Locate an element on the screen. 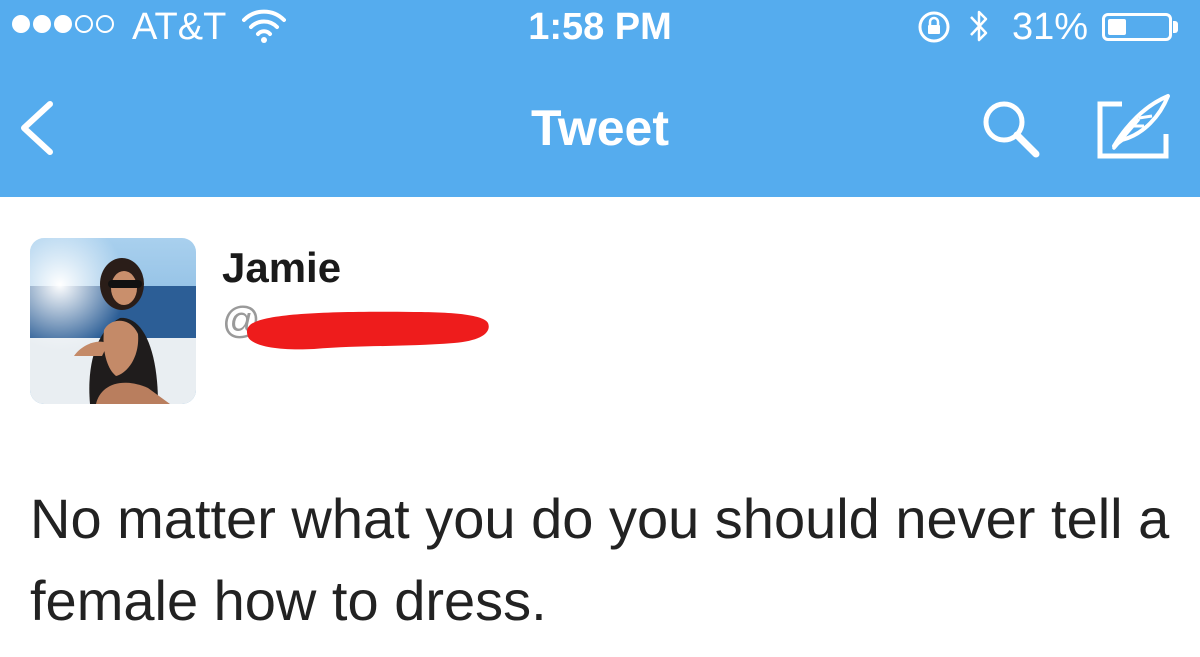  compose-icon is located at coordinates (1133, 126).